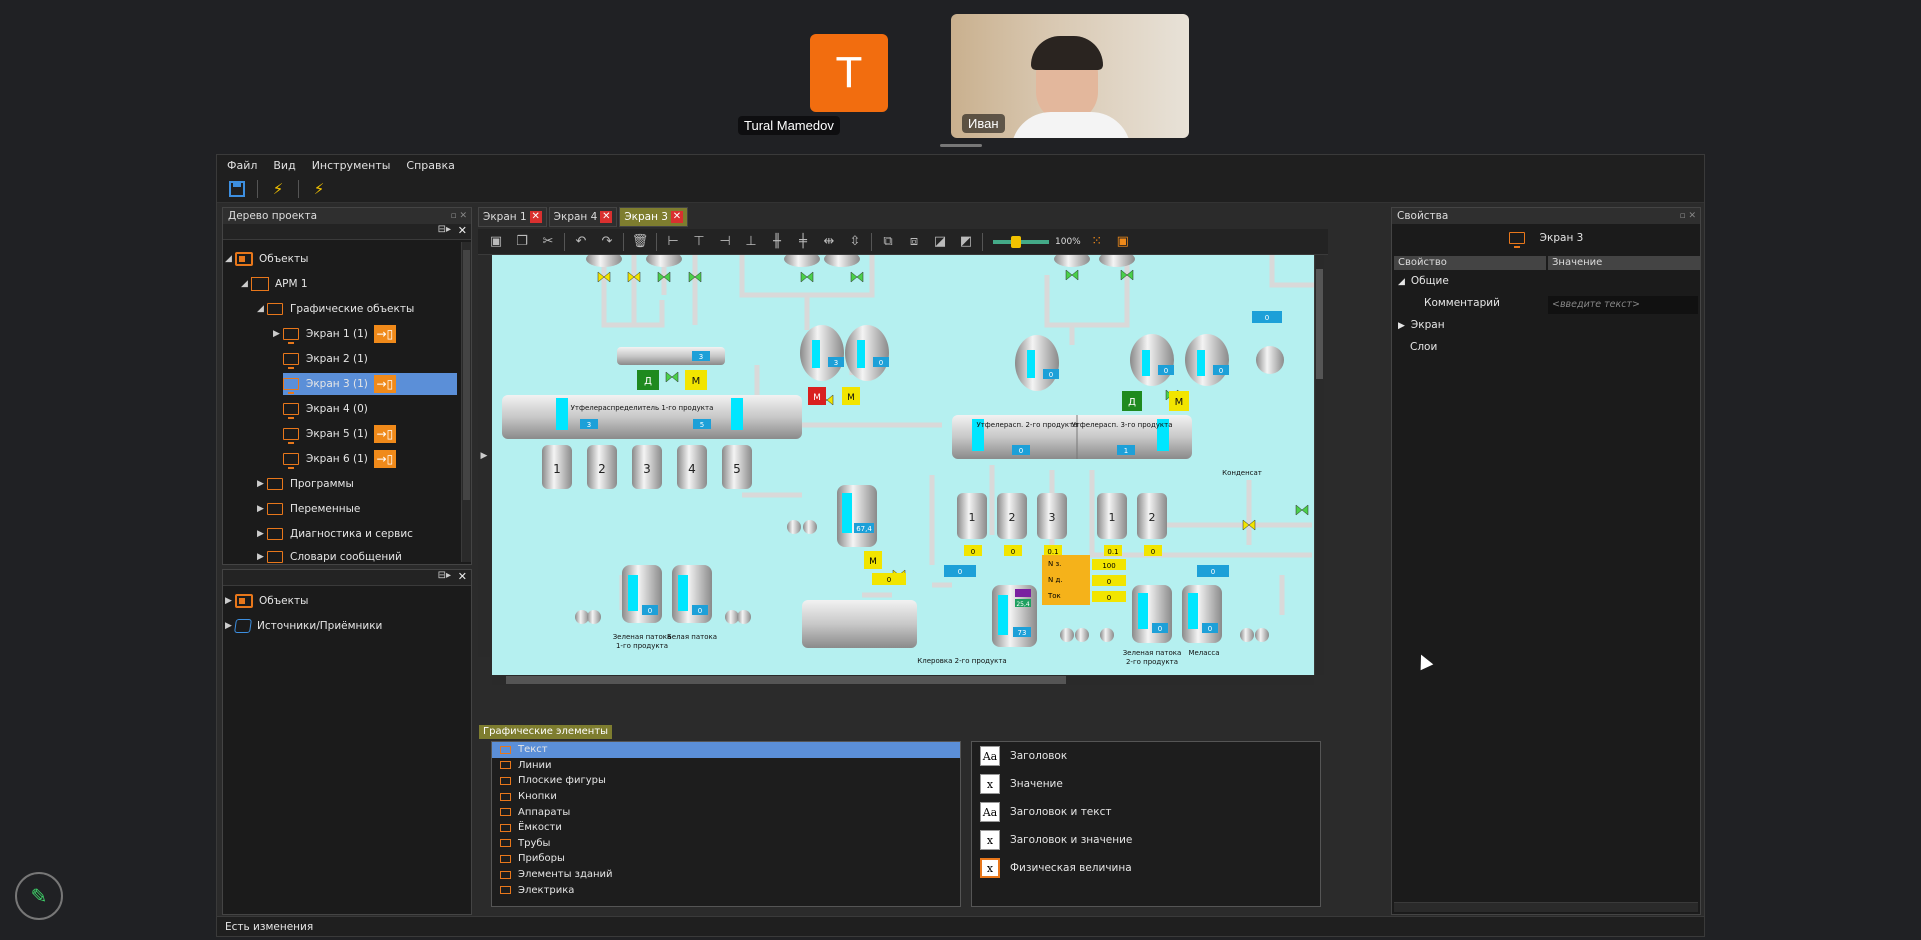  What do you see at coordinates (726, 890) in the screenshot?
I see `category-electrical: Электрика` at bounding box center [726, 890].